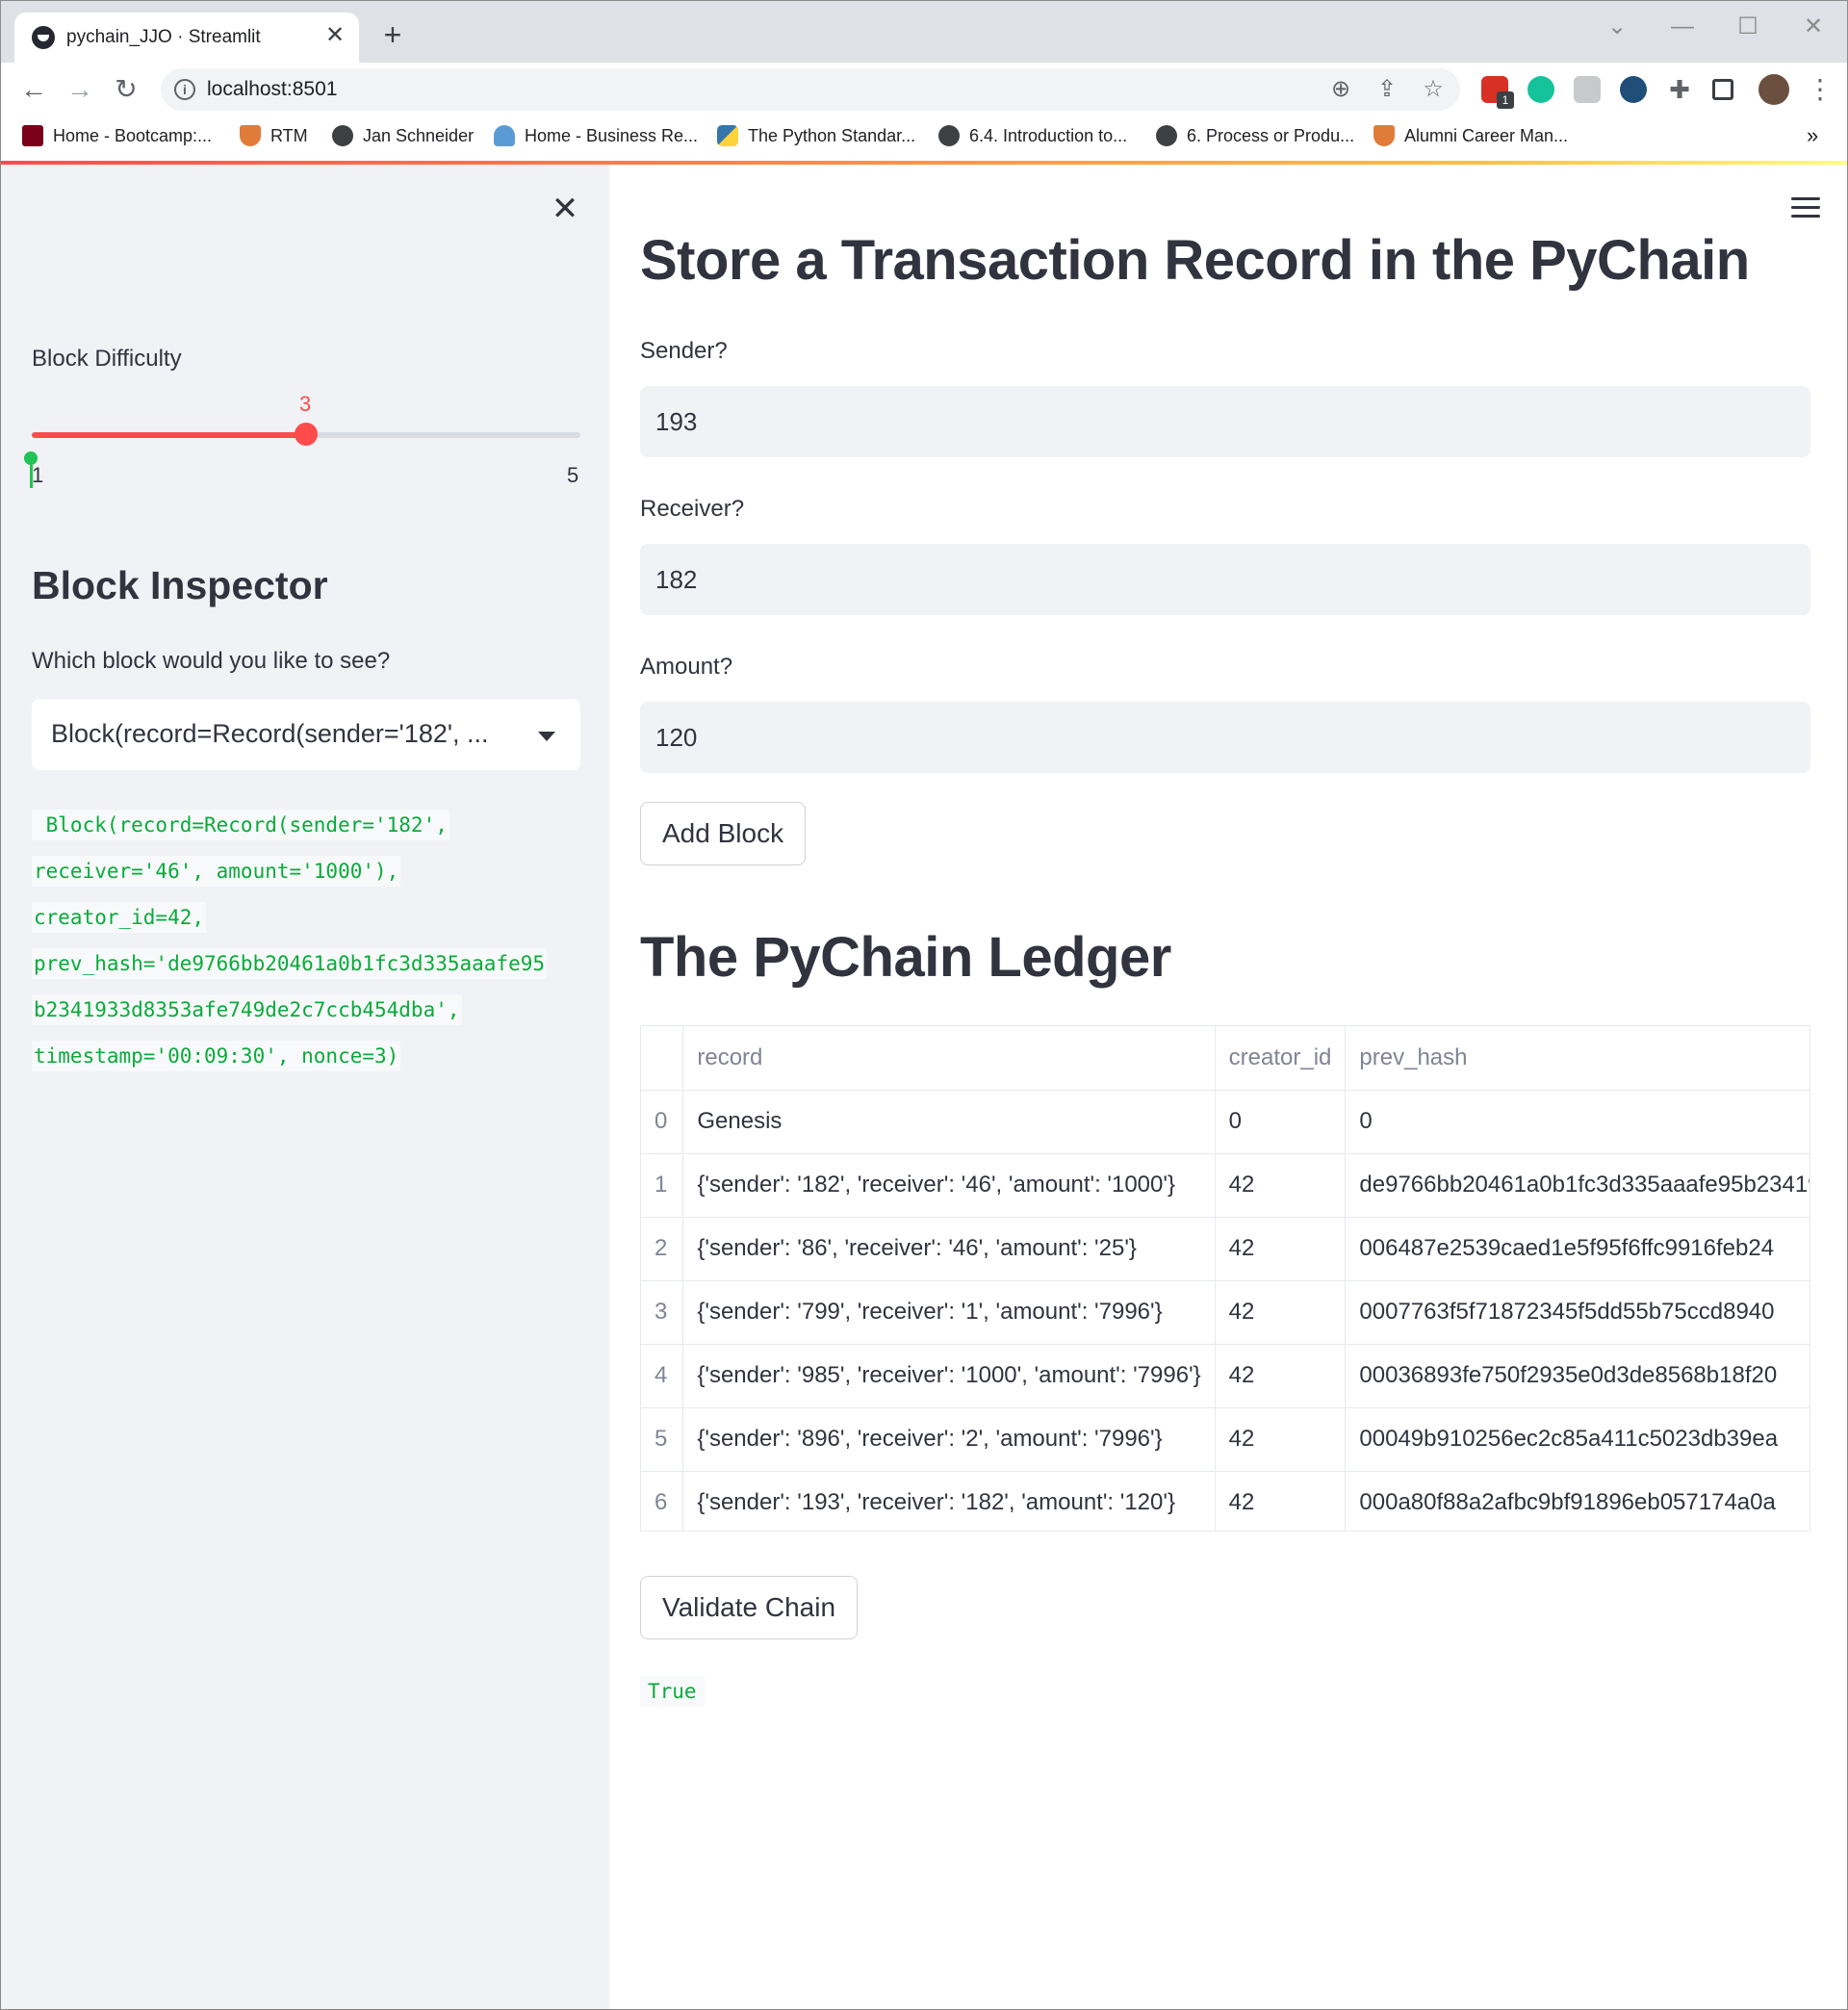  I want to click on amount-input: 120, so click(1225, 737).